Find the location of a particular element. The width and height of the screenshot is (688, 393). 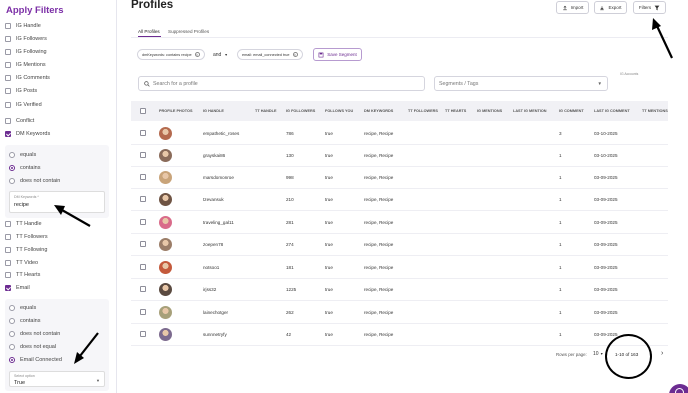

segments-tags-select: Segments / Tags ▼ is located at coordinates (521, 83).